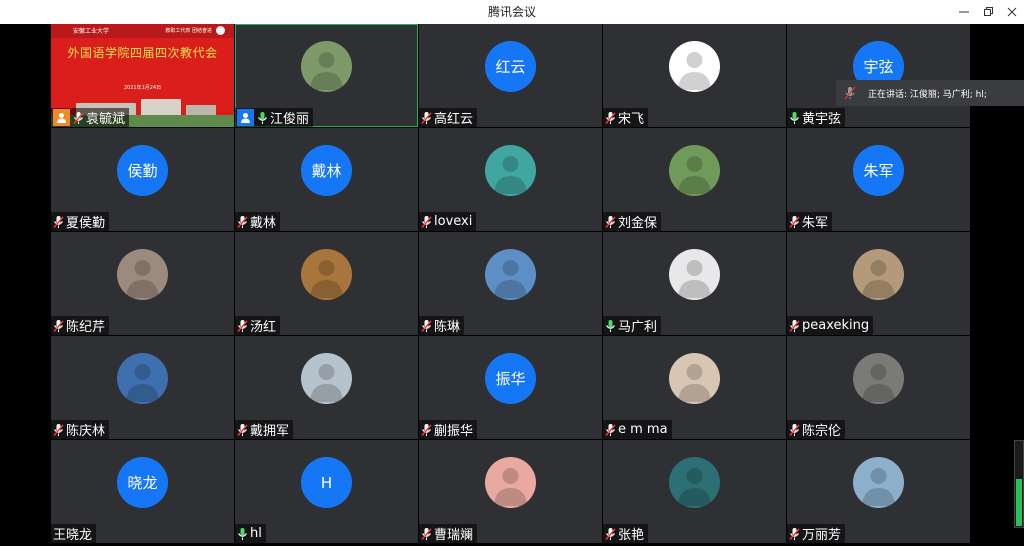 This screenshot has height=546, width=1024. Describe the element at coordinates (326, 491) in the screenshot. I see `participant-tile: Hhl` at that location.